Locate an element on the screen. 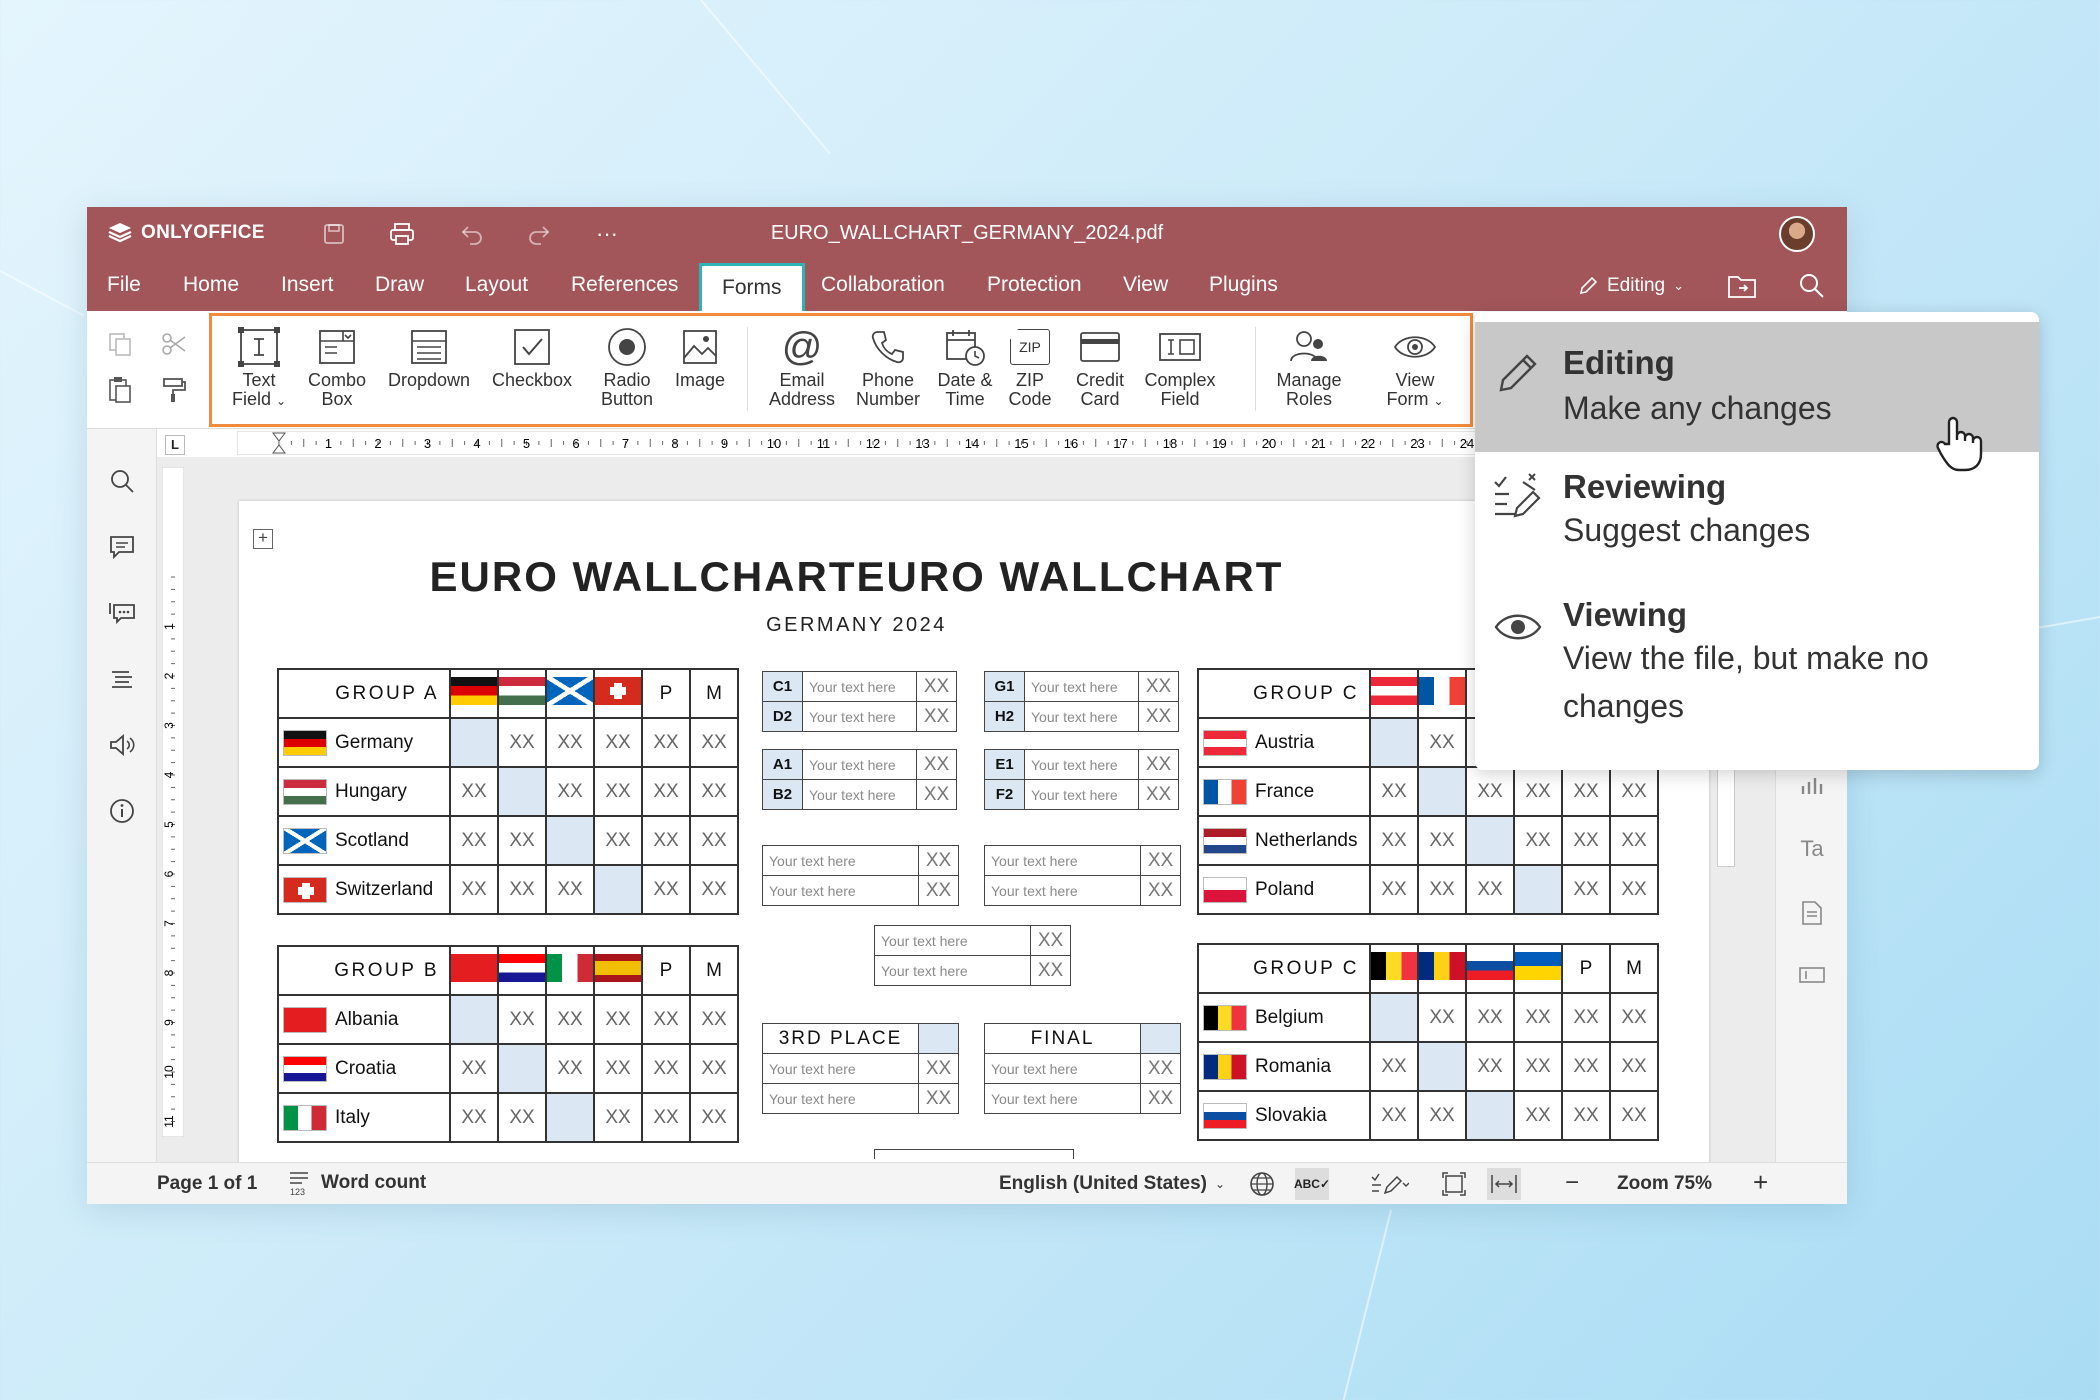  ruler-tick-label: 5 is located at coordinates (526, 443).